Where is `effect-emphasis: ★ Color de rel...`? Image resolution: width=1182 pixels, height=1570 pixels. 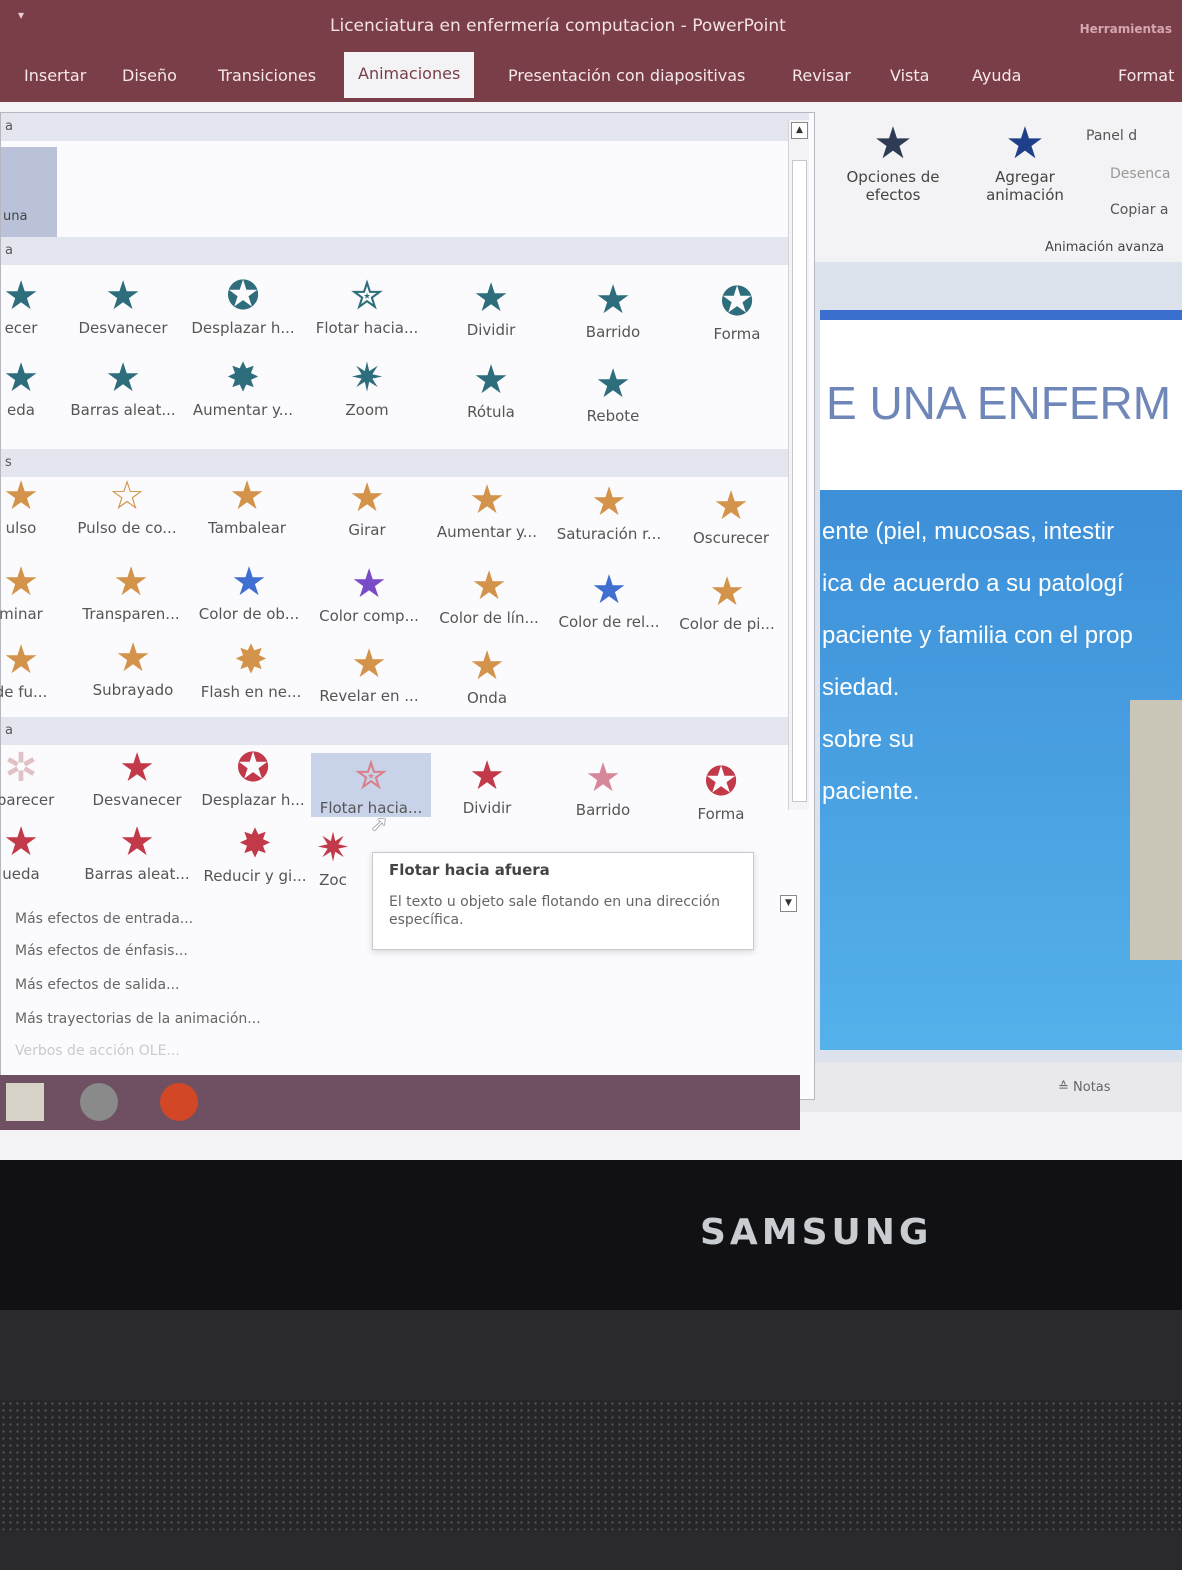
effect-emphasis: ★ Color de rel... is located at coordinates (609, 599).